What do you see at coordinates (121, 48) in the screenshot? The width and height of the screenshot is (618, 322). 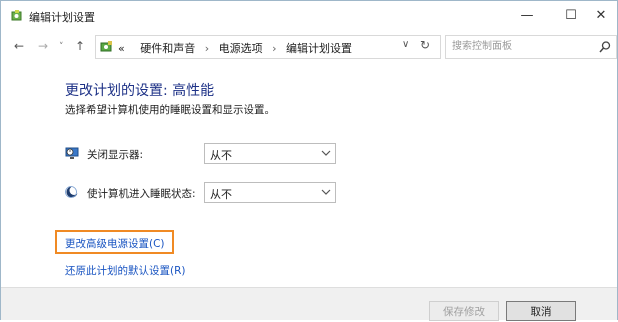 I see `breadcrumb-overflow: «` at bounding box center [121, 48].